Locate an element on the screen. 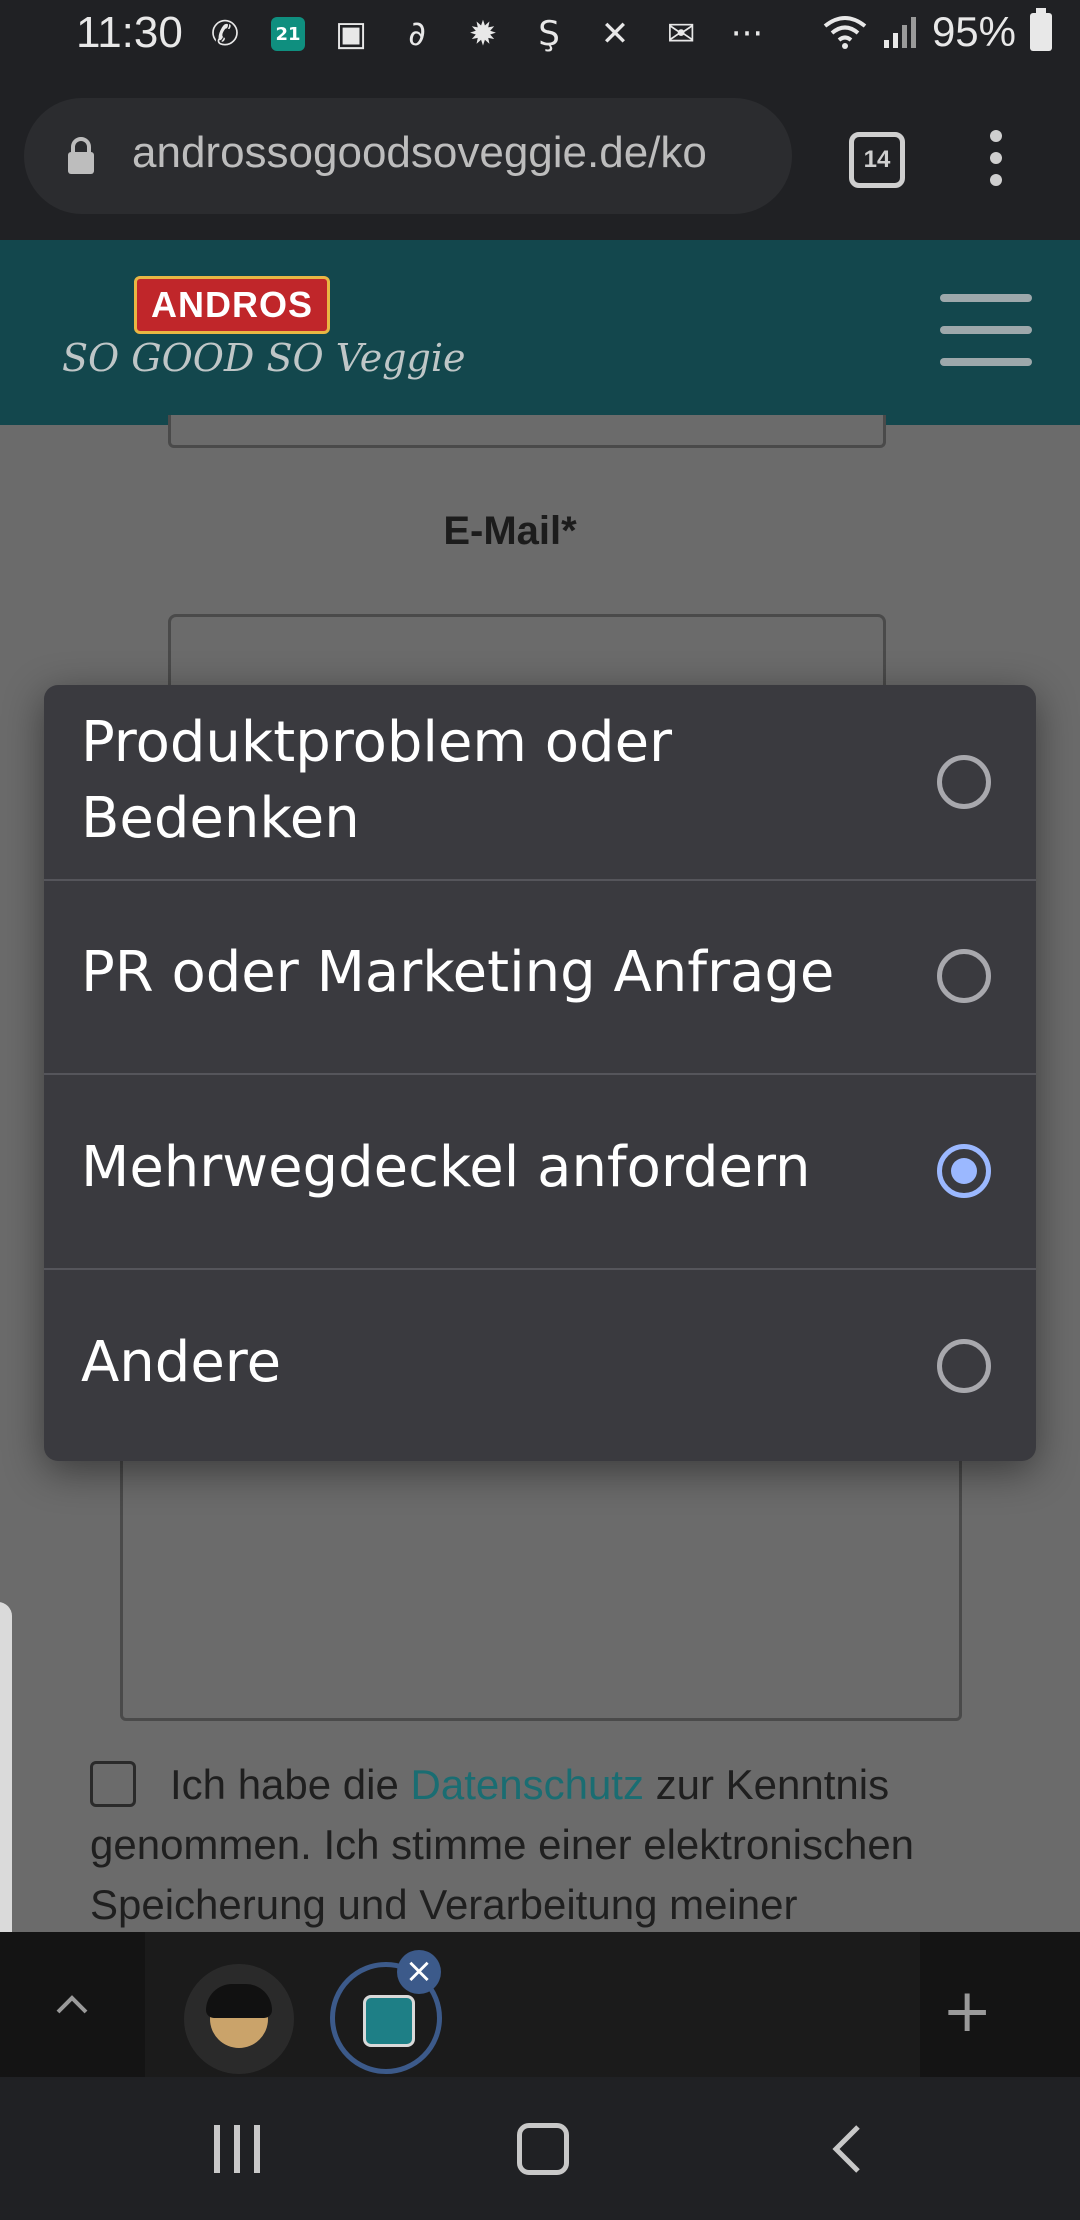 The height and width of the screenshot is (2220, 1080). address-bar: androssogoodsoveggie.de/ko is located at coordinates (408, 156).